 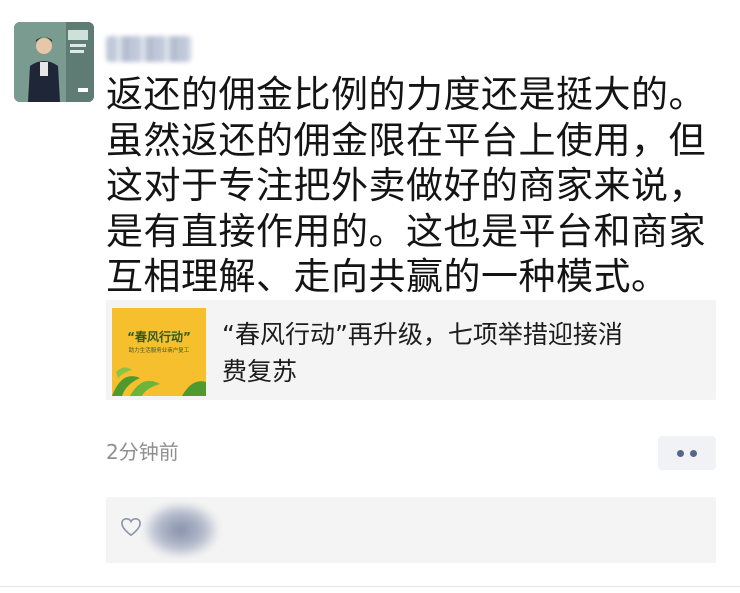 I want to click on post-text-line: 这对于专注把外卖做好的商家来说，, so click(x=406, y=185).